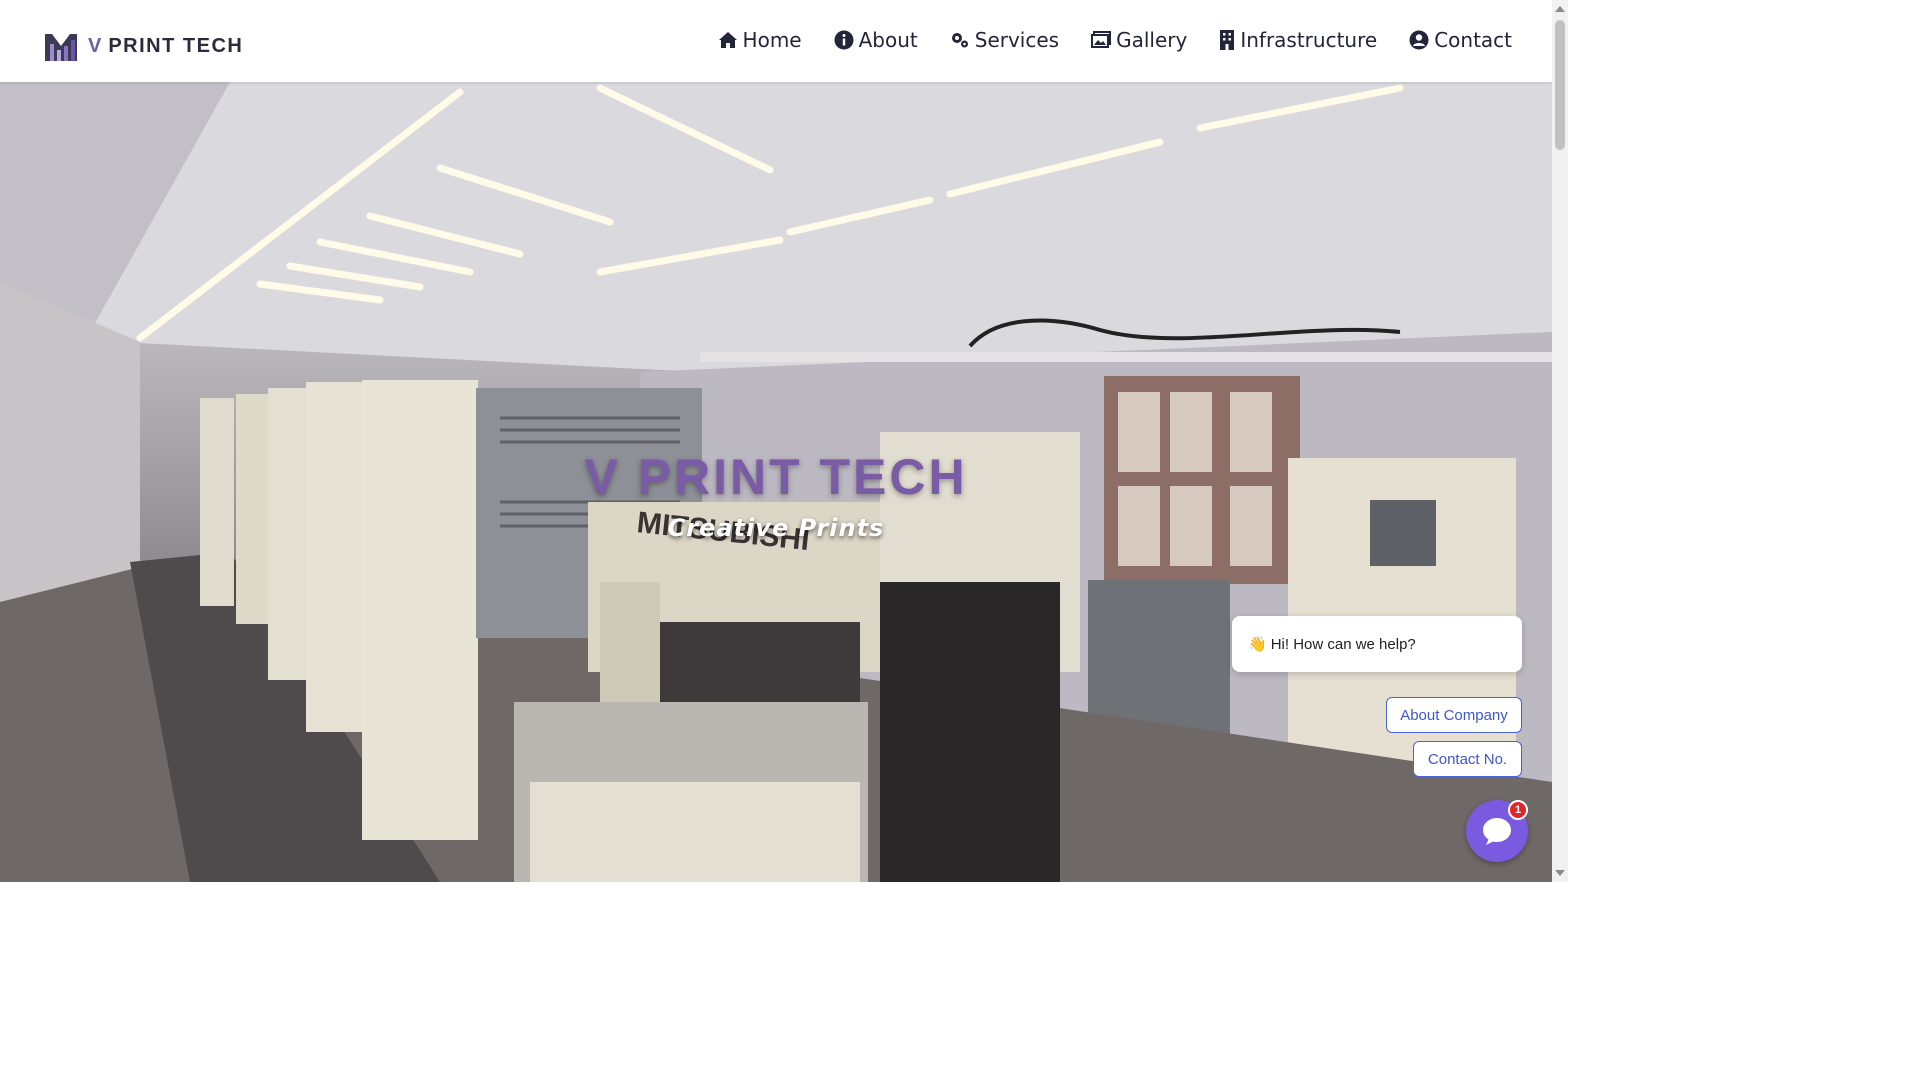 The width and height of the screenshot is (1920, 1080). What do you see at coordinates (1560, 873) in the screenshot?
I see `scroll-down-arrow-icon` at bounding box center [1560, 873].